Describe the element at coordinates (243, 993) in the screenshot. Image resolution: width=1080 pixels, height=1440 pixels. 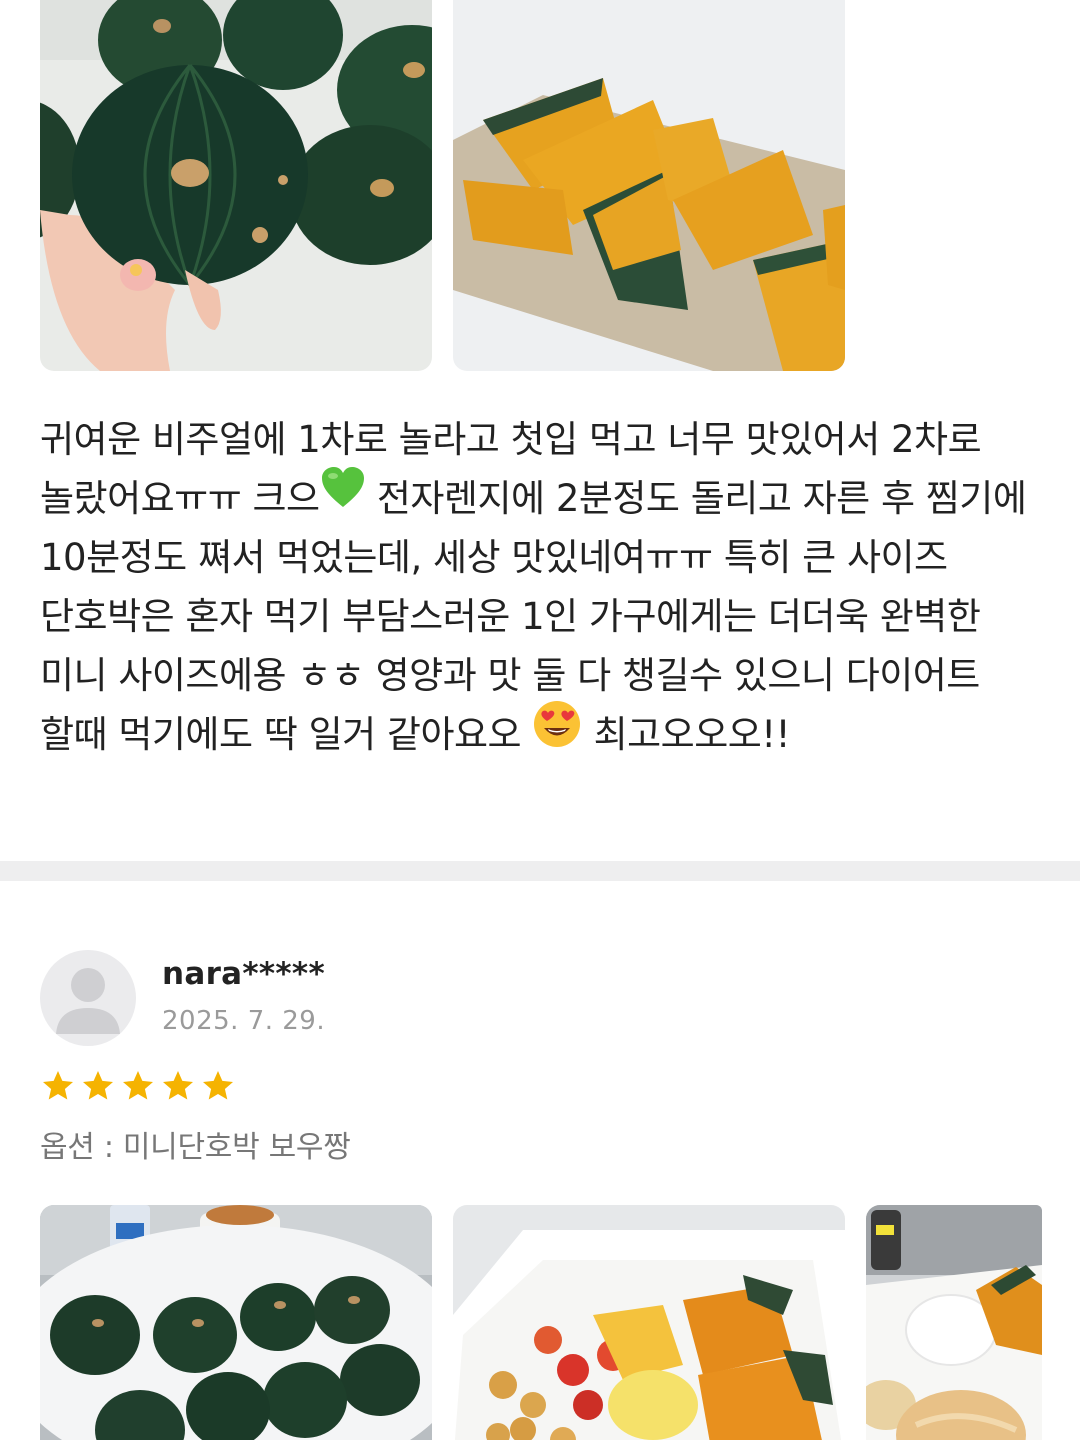
I see `user-meta: nara***** 2025. 7. 29.` at that location.